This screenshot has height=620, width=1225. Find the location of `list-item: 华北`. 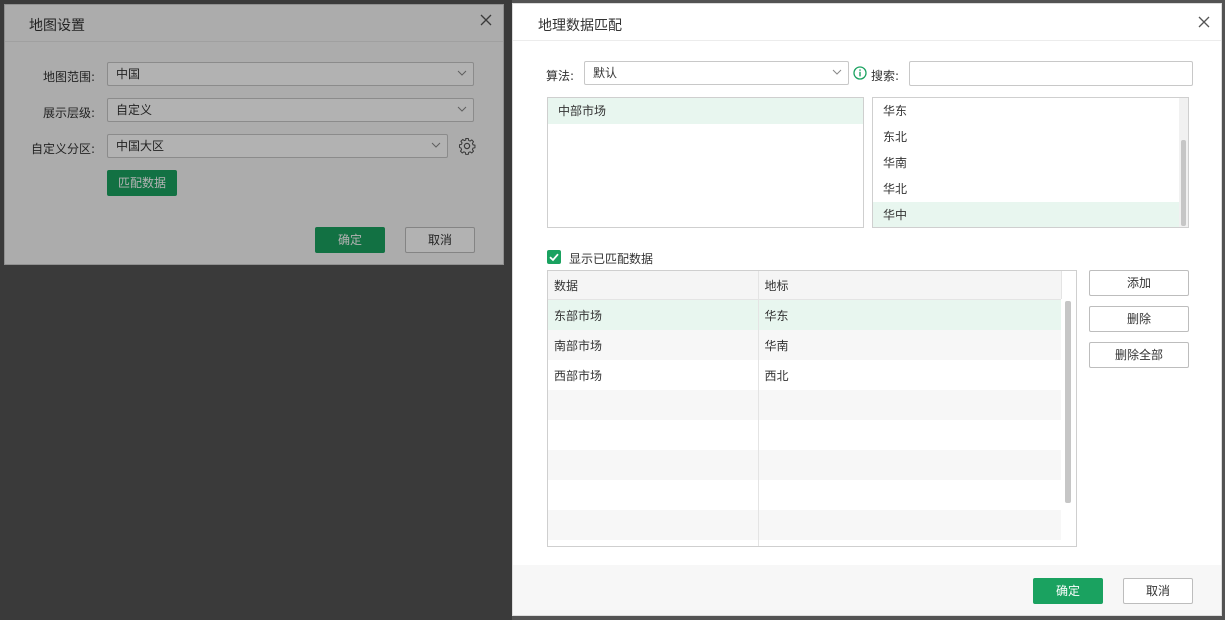

list-item: 华北 is located at coordinates (1026, 189).